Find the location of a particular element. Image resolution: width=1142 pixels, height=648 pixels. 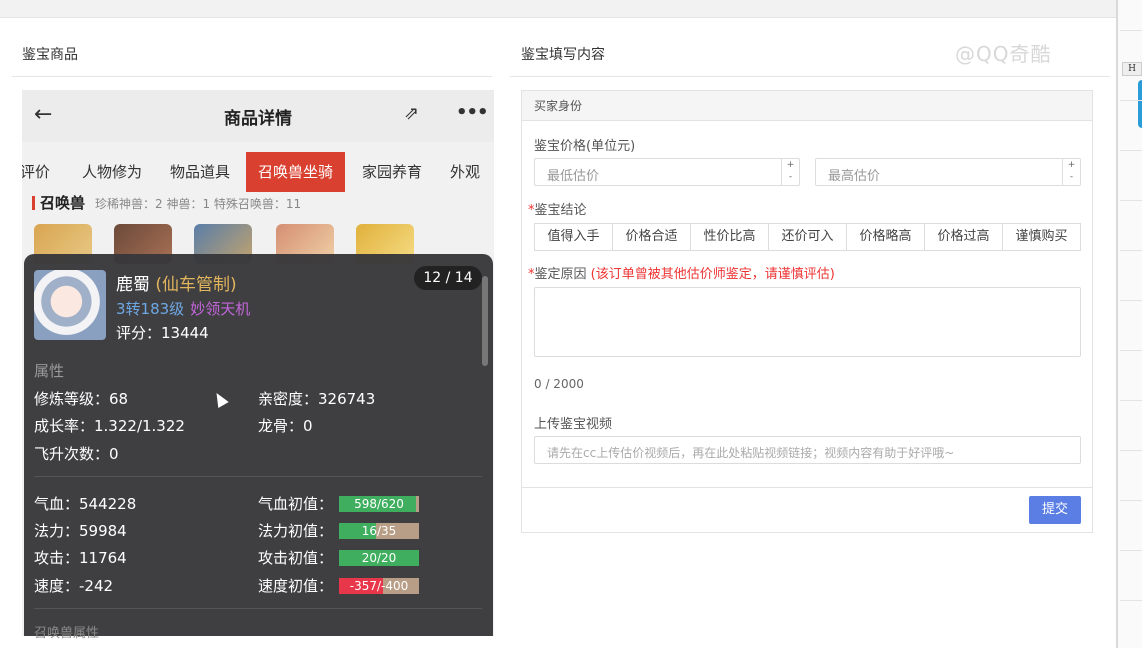

column-header: H is located at coordinates (1132, 69).